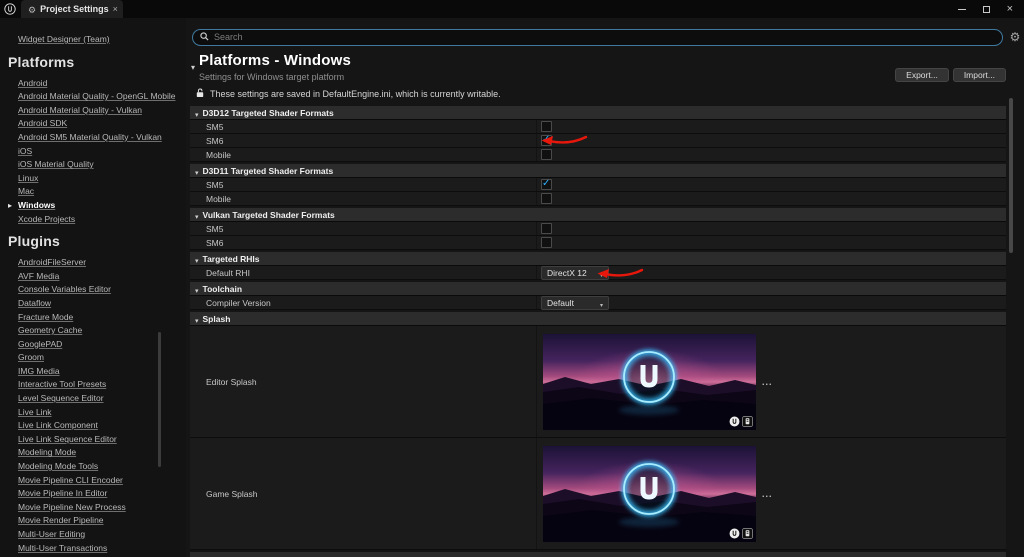 The width and height of the screenshot is (1024, 557). Describe the element at coordinates (93, 481) in the screenshot. I see `sidebar-item: Movie Pipeline CLI Encoder` at that location.